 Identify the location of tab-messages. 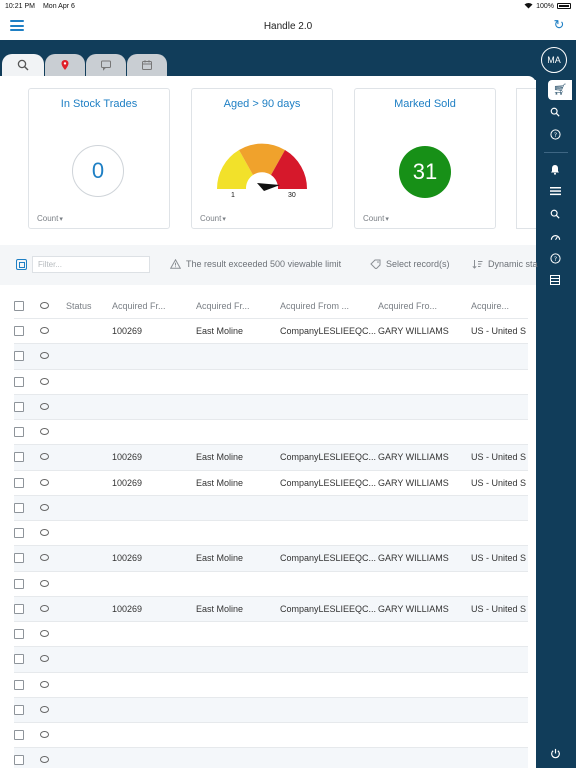
(106, 65).